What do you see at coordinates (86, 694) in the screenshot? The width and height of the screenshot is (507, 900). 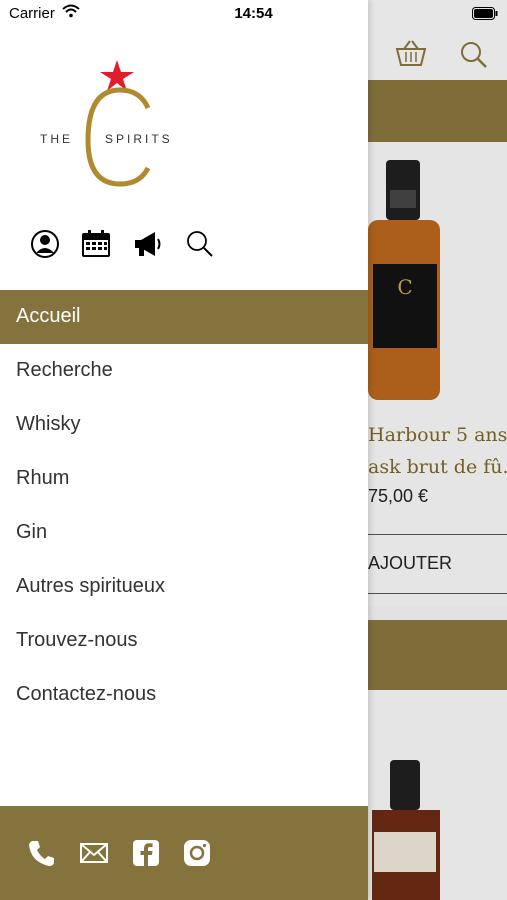 I see `menu-item-label: Contactez-nous` at bounding box center [86, 694].